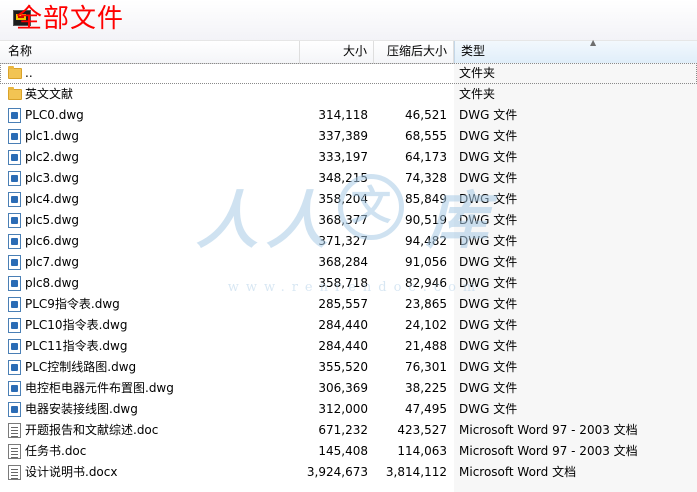  Describe the element at coordinates (426, 157) in the screenshot. I see `file-compressed-size: 64,173` at that location.